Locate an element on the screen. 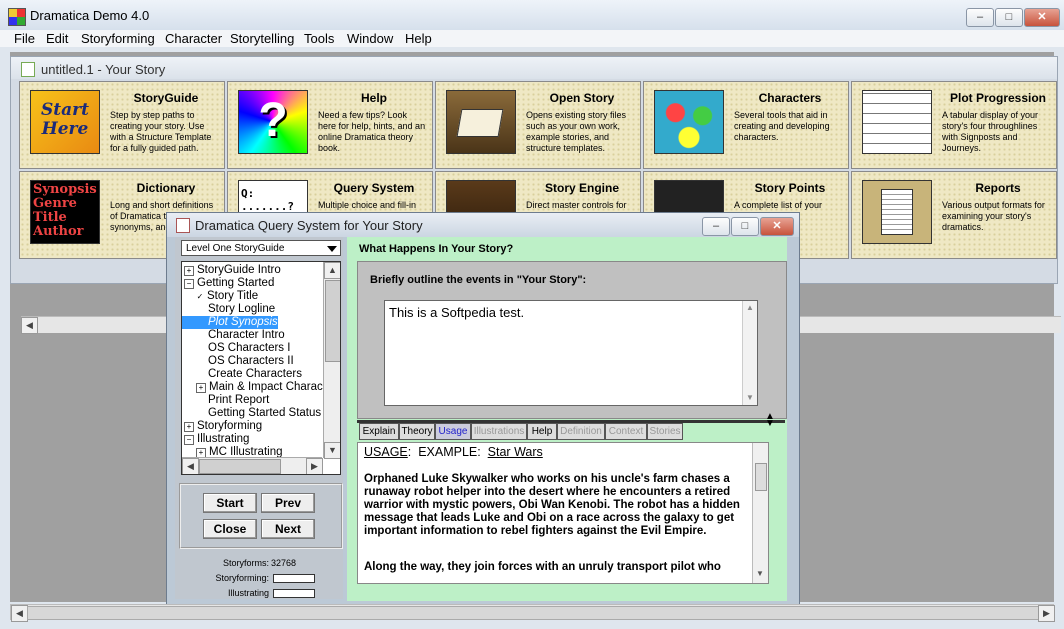 This screenshot has height=629, width=1064. usage-scrollbar: ▼ is located at coordinates (760, 513).